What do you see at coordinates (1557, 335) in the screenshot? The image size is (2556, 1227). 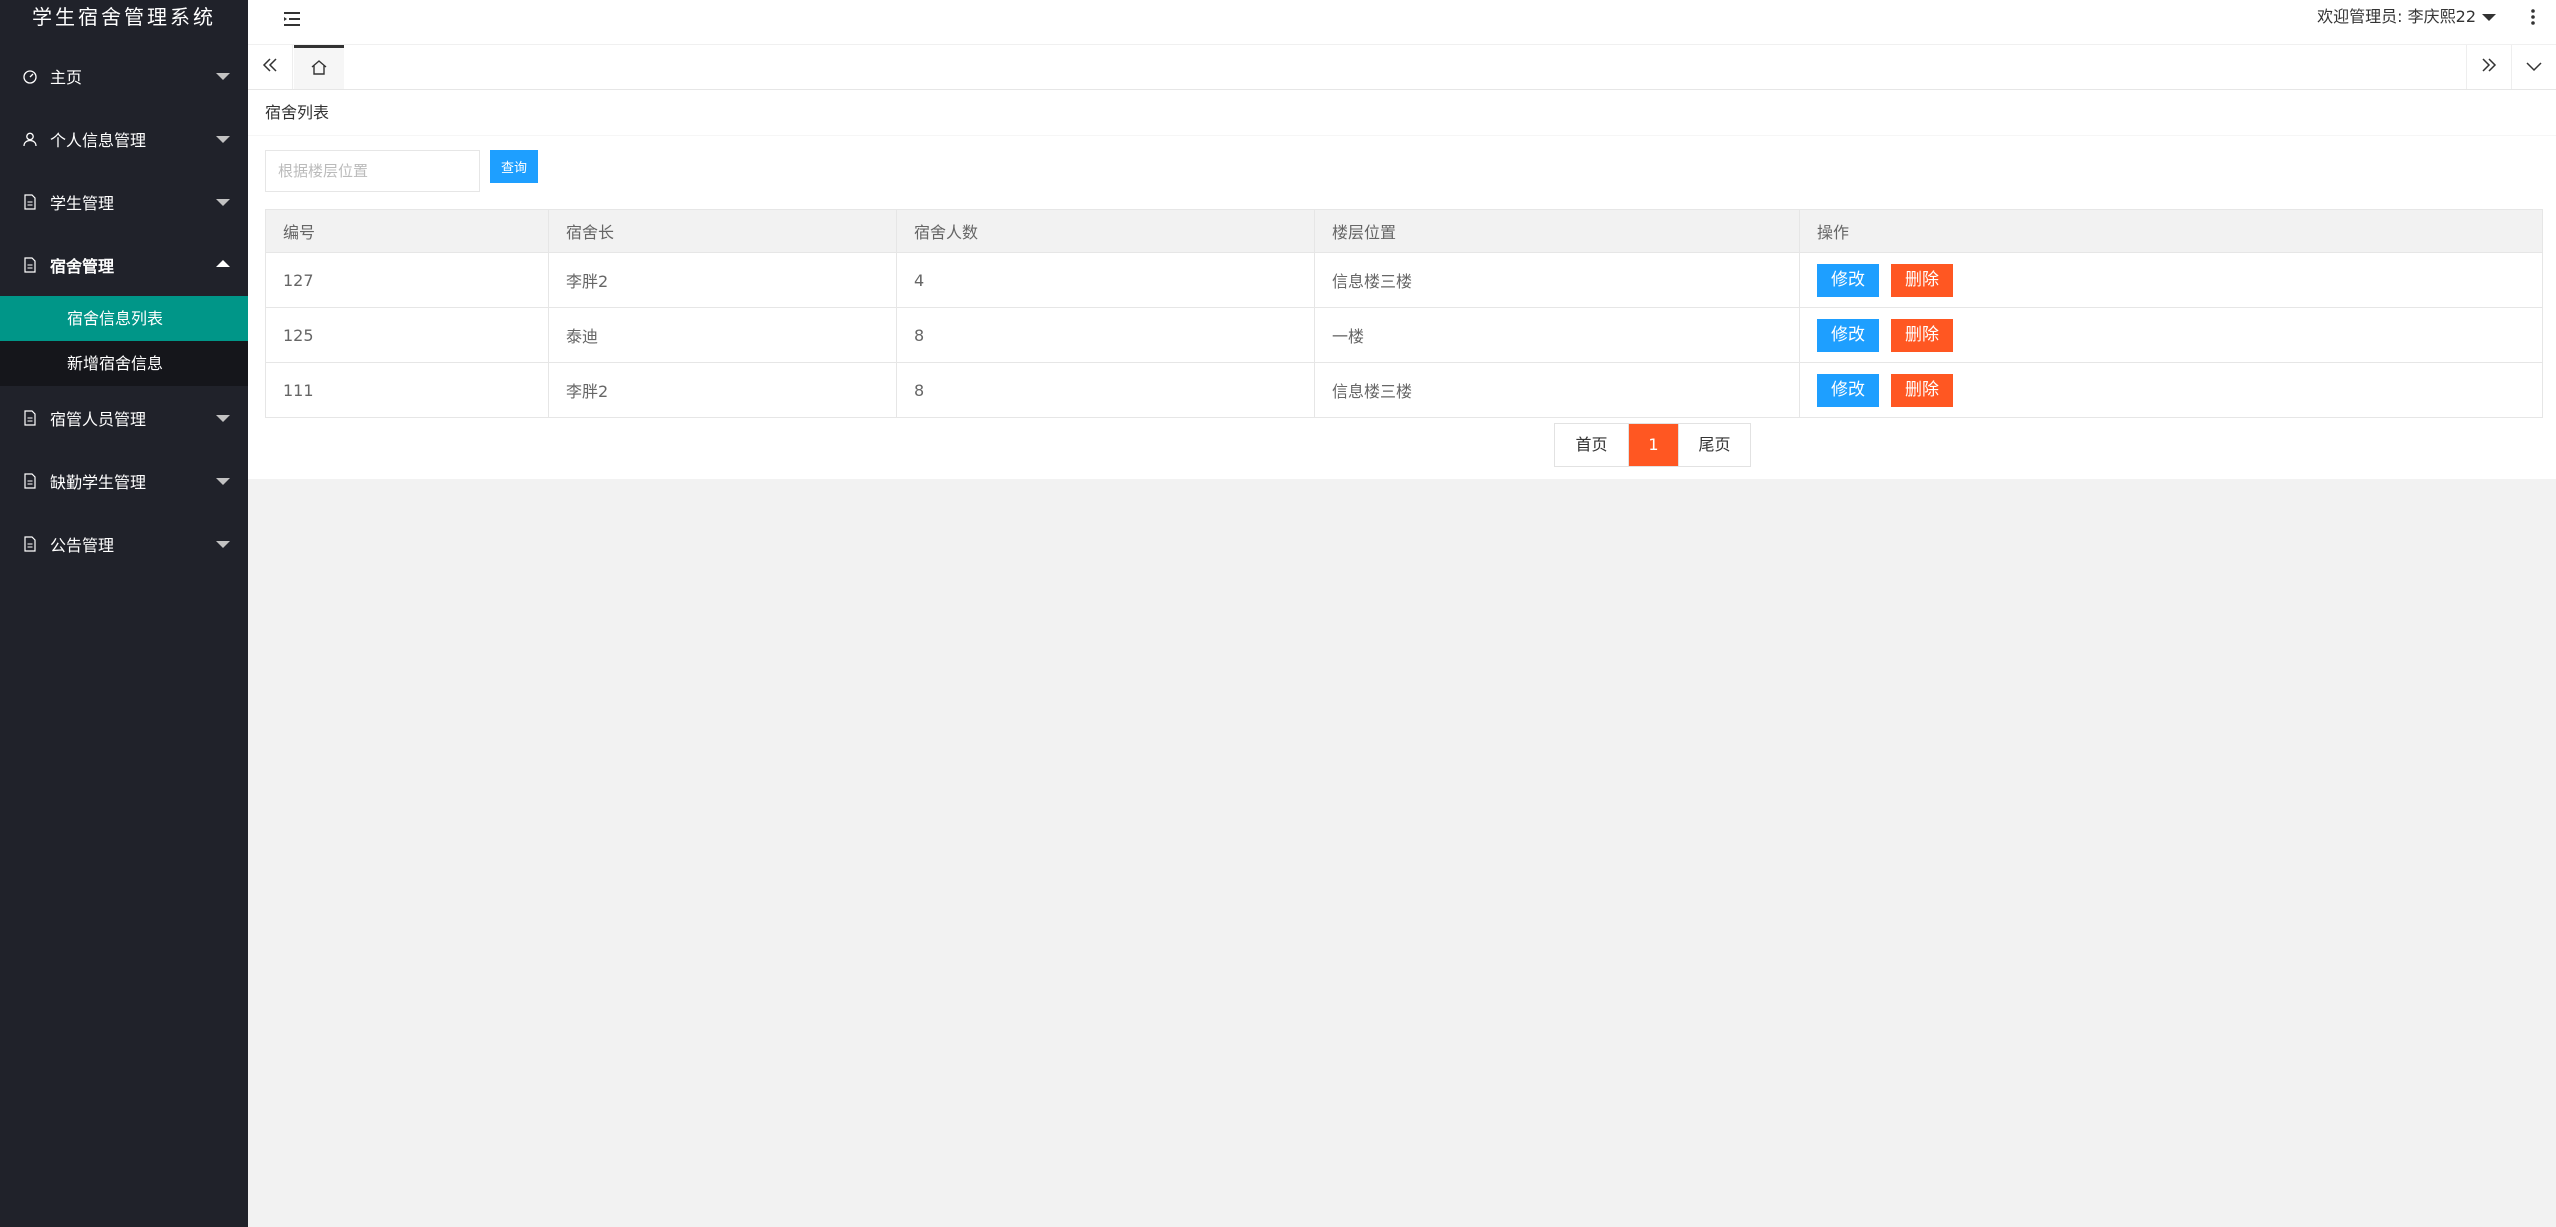 I see `cell-floor: 一楼` at bounding box center [1557, 335].